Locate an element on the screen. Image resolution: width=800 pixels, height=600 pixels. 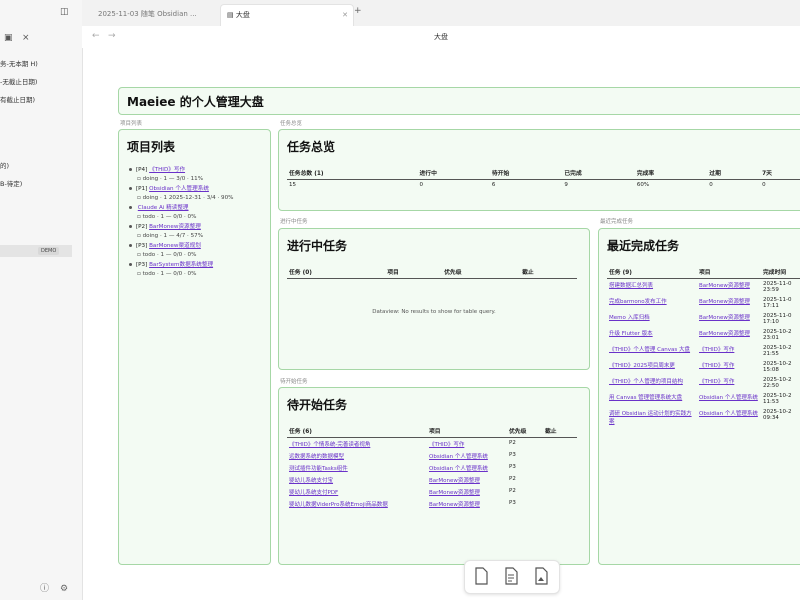
task-link: 婴幼儿数据ViderPro系统Emoji商品数据 is located at coordinates (338, 505).